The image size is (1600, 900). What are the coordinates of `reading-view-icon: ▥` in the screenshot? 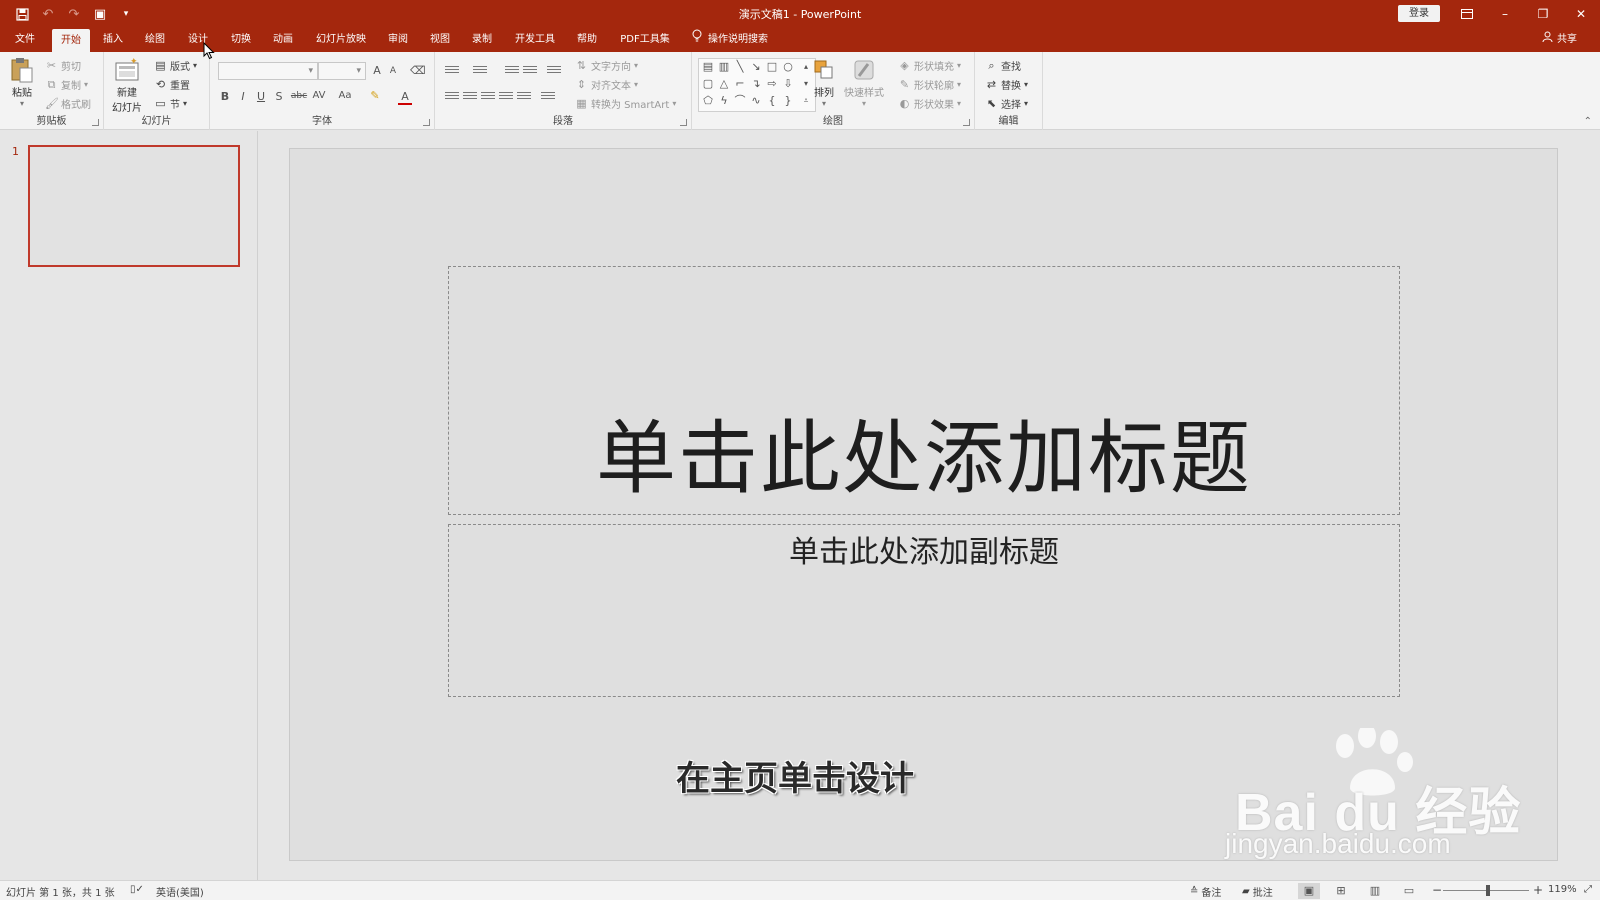 It's located at (1375, 891).